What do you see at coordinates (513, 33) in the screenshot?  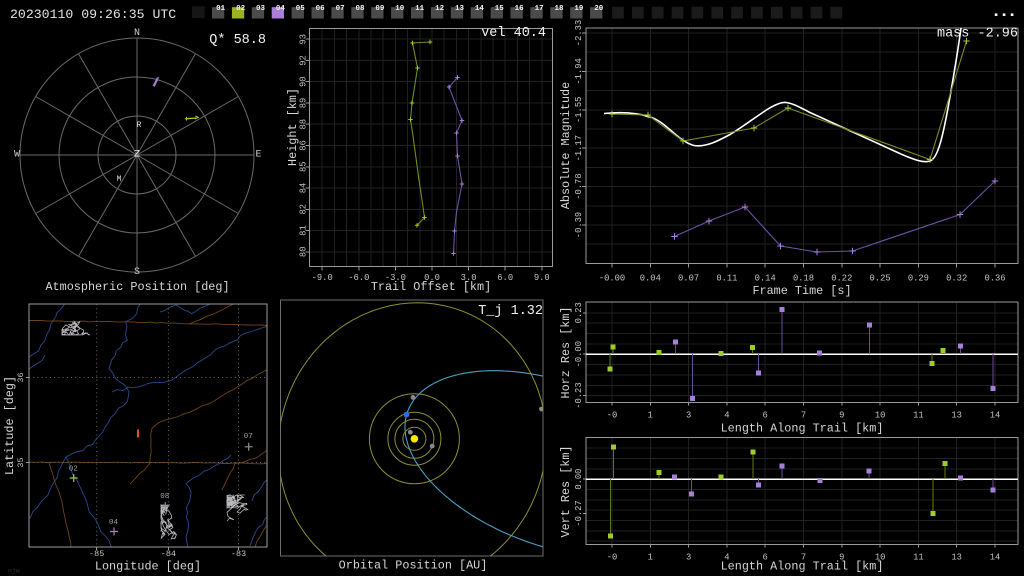 I see `svg-text: vel 40.4` at bounding box center [513, 33].